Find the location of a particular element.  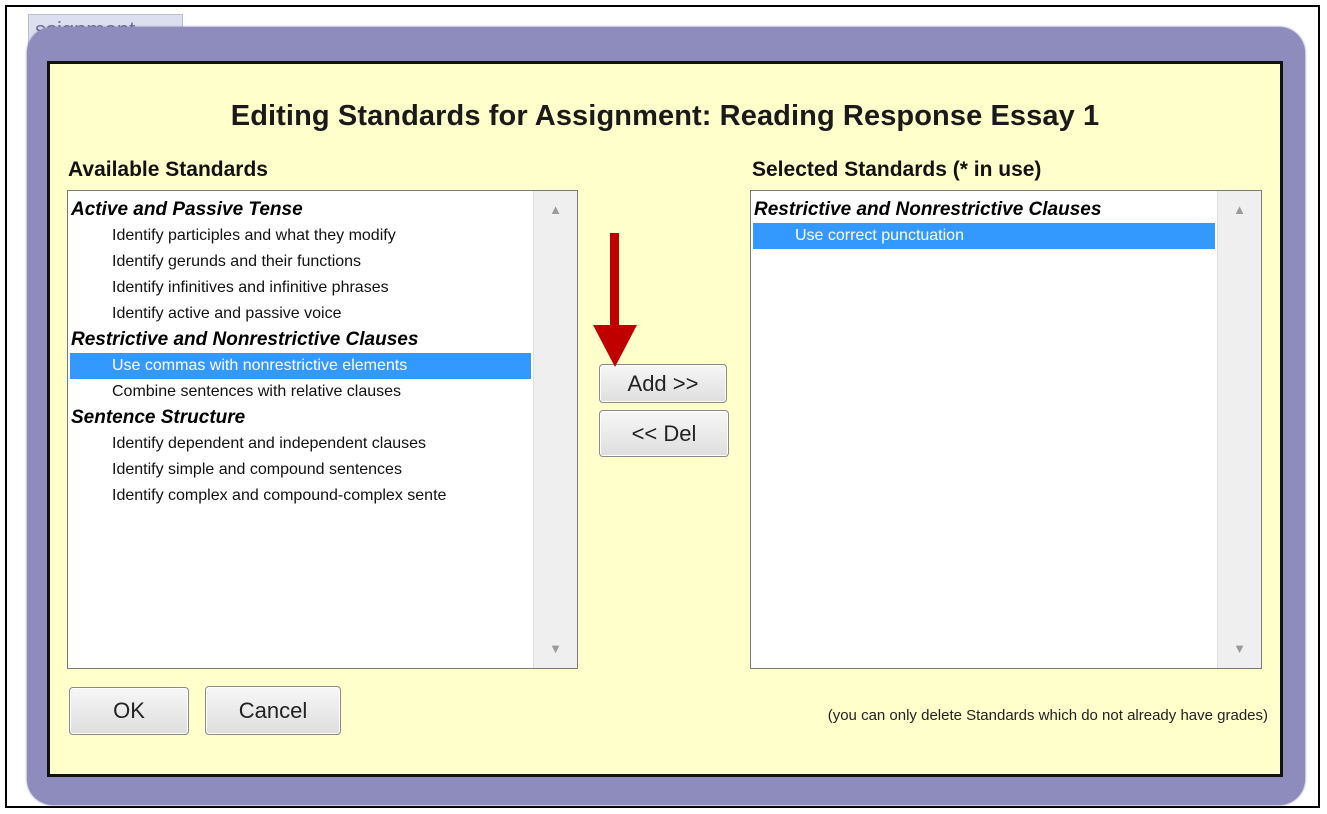

add-button: Add >> is located at coordinates (663, 383).